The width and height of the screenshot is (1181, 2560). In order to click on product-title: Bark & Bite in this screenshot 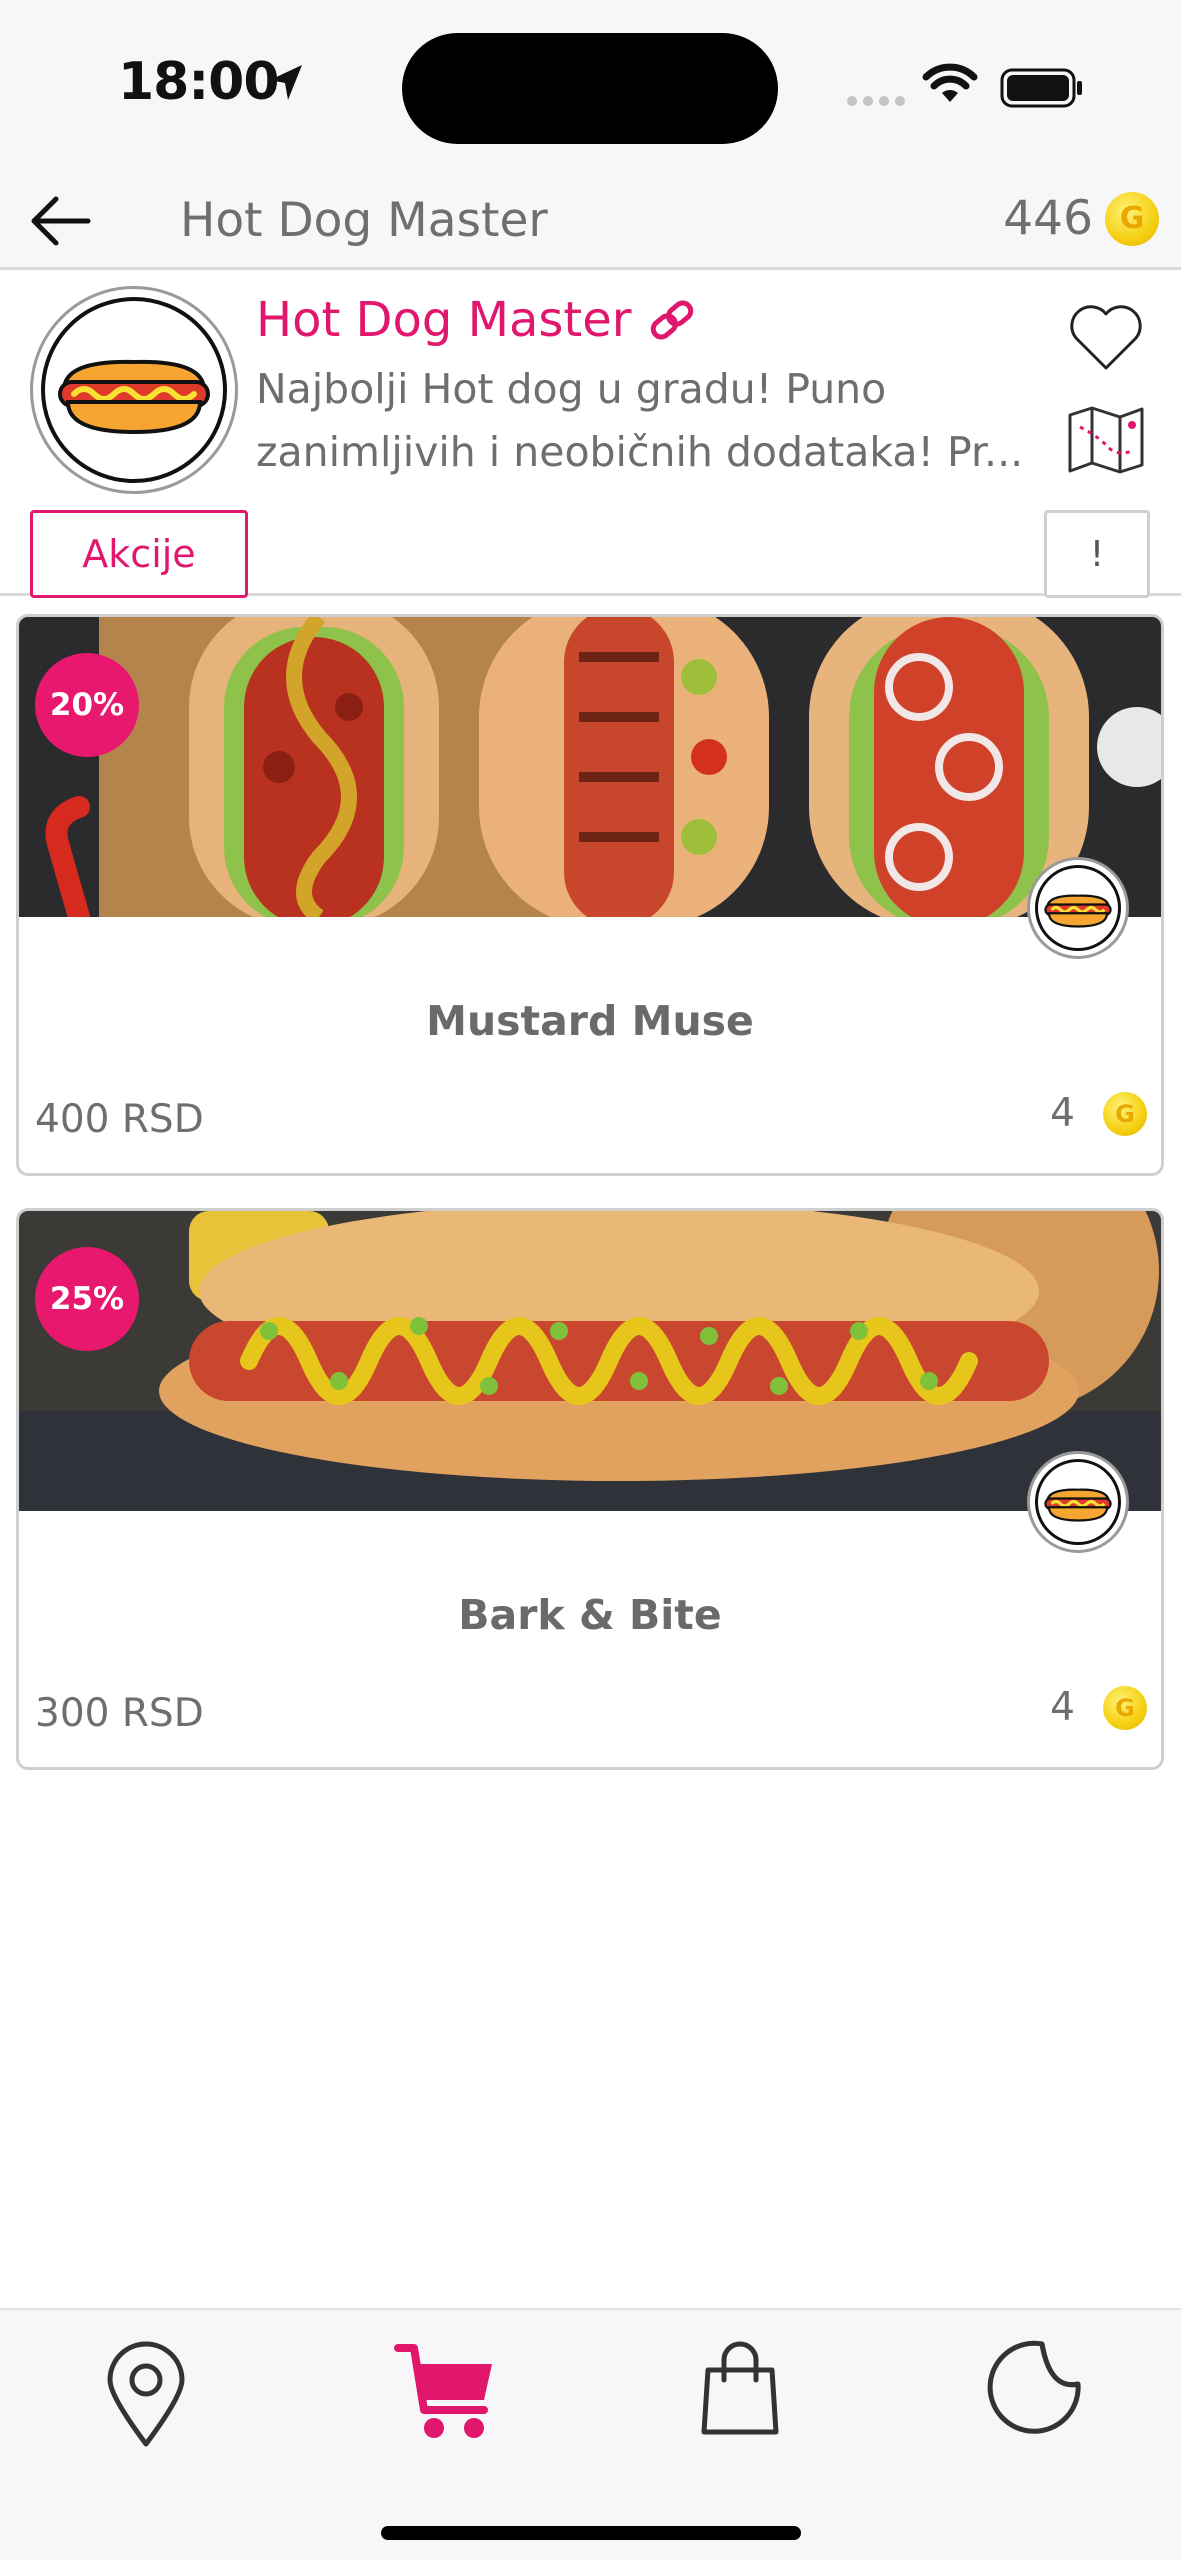, I will do `click(590, 1615)`.